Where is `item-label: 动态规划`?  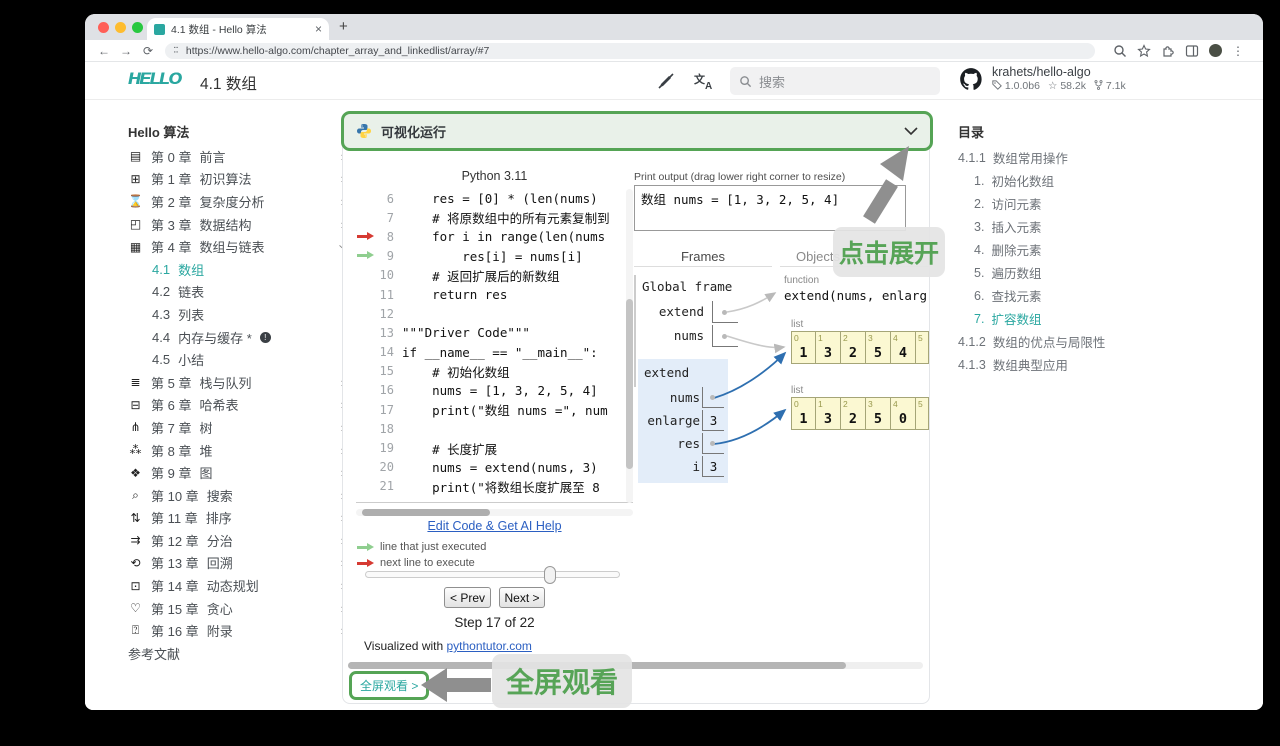 item-label: 动态规划 is located at coordinates (232, 587).